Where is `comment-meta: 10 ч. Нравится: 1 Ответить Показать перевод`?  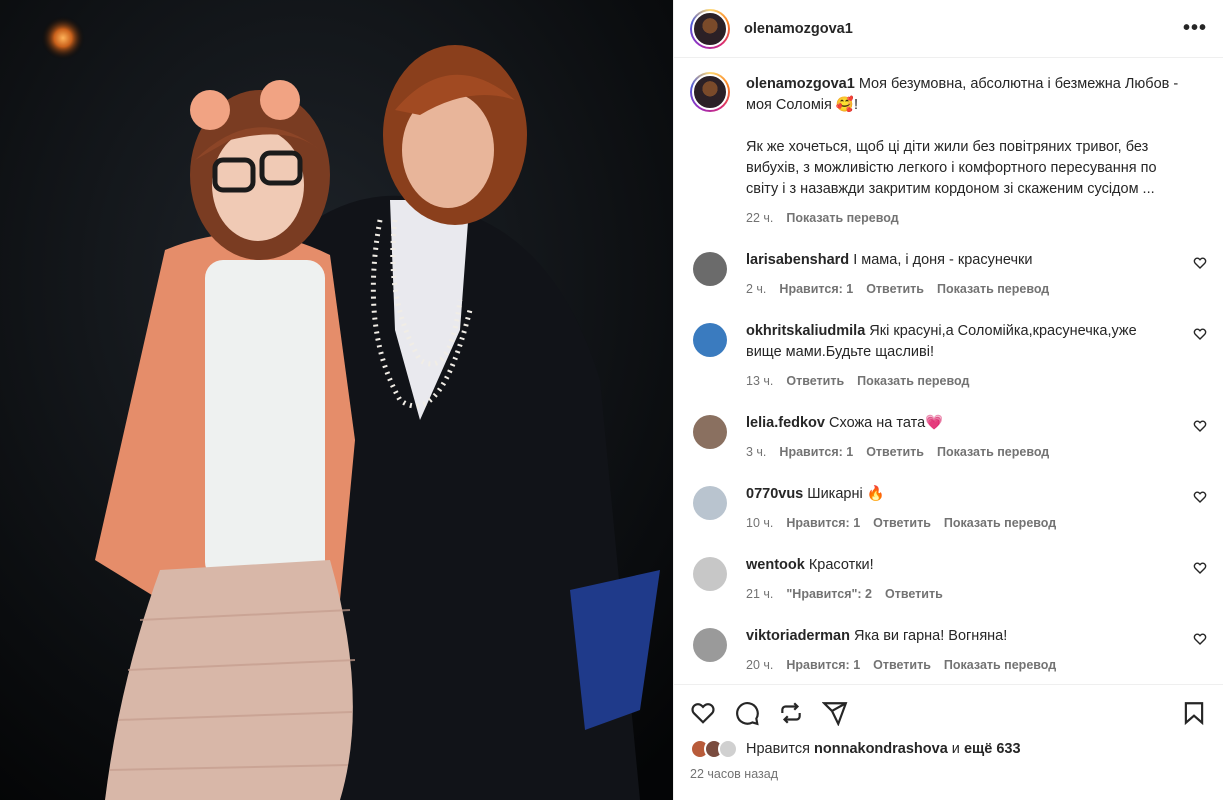
comment-meta: 10 ч. Нравится: 1 Ответить Показать перевод is located at coordinates (951, 523).